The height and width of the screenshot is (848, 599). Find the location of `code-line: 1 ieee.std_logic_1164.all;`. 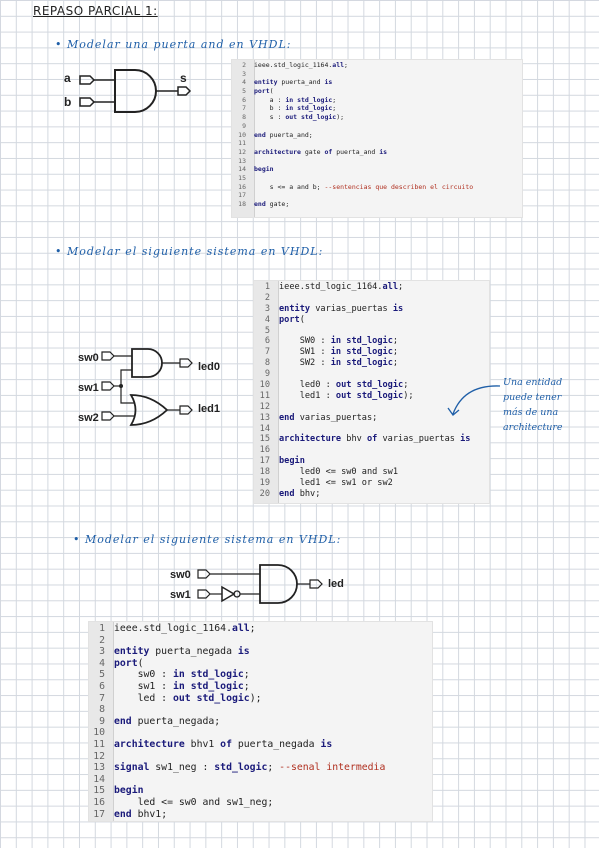

code-line: 1 ieee.std_logic_1164.all; is located at coordinates (371, 287).